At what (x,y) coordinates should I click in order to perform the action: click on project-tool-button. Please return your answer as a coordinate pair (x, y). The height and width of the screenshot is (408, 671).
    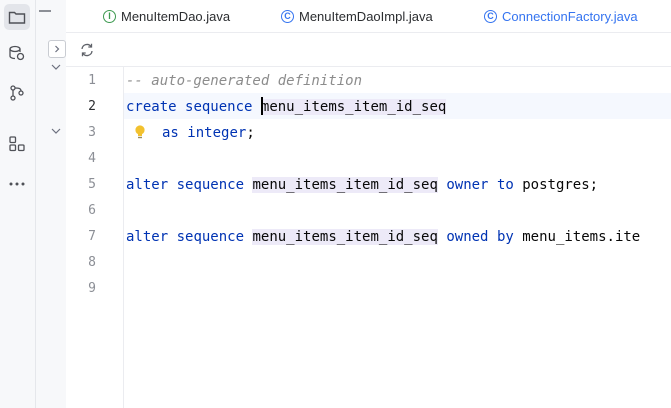
    Looking at the image, I should click on (17, 17).